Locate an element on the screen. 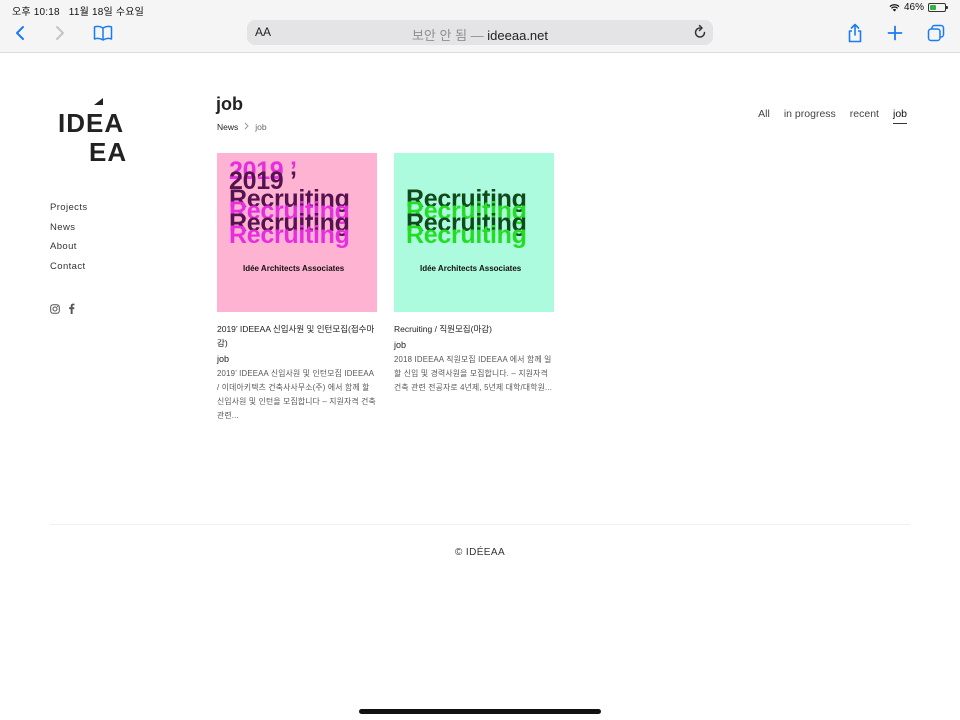 This screenshot has width=960, height=720. footer-copyright: © IDÉEAA is located at coordinates (480, 552).